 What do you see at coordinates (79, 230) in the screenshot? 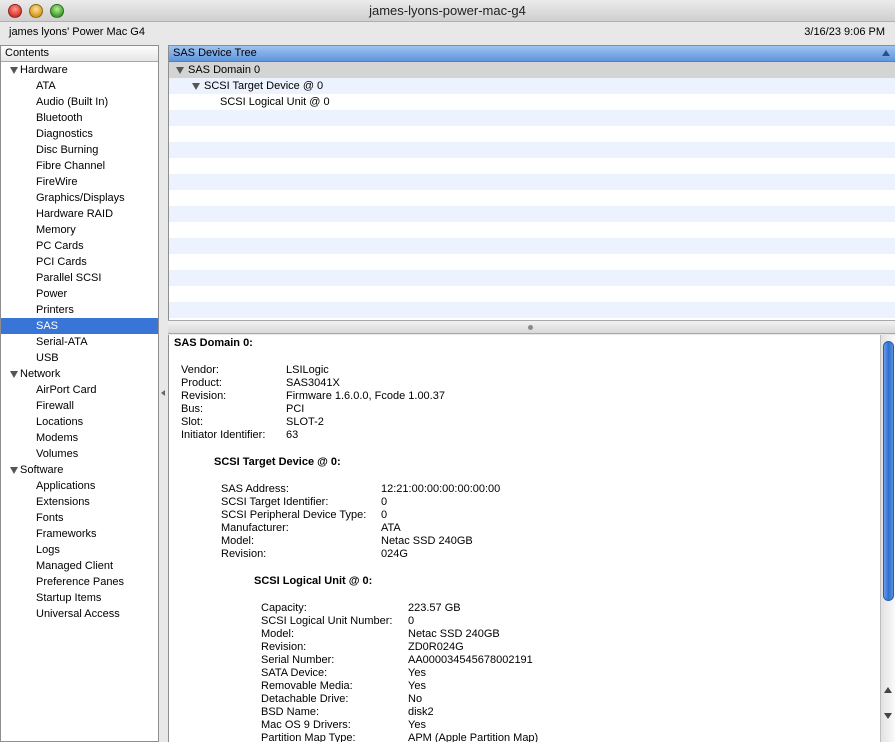
I see `sidebar-item-memory: Memory` at bounding box center [79, 230].